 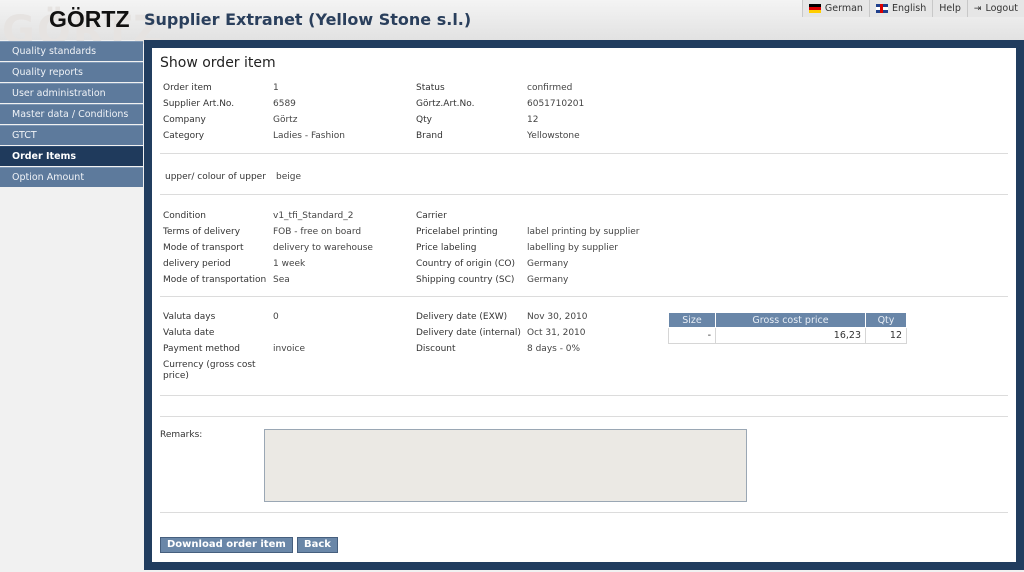 I want to click on supplier-art-no-value: 6589, so click(x=284, y=104).